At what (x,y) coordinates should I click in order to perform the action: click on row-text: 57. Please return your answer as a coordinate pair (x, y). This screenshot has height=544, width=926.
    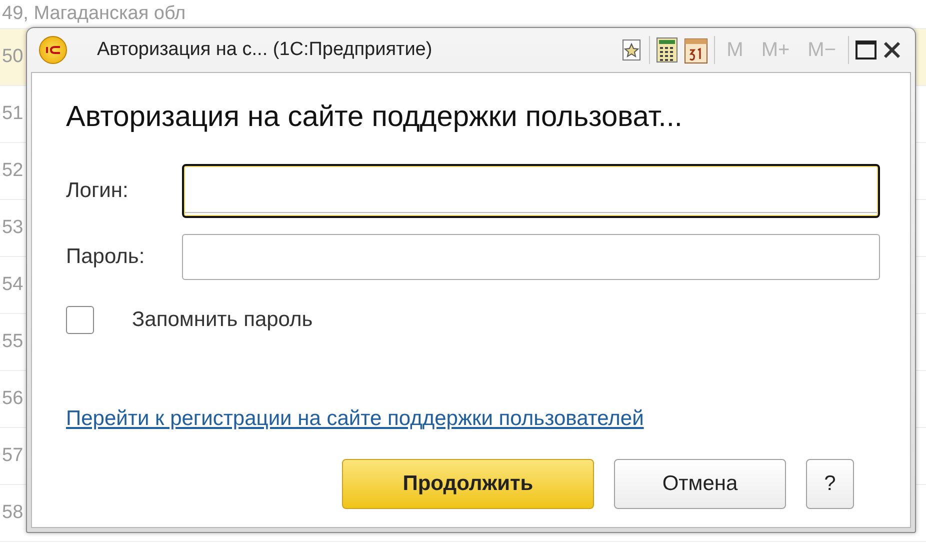
    Looking at the image, I should click on (13, 456).